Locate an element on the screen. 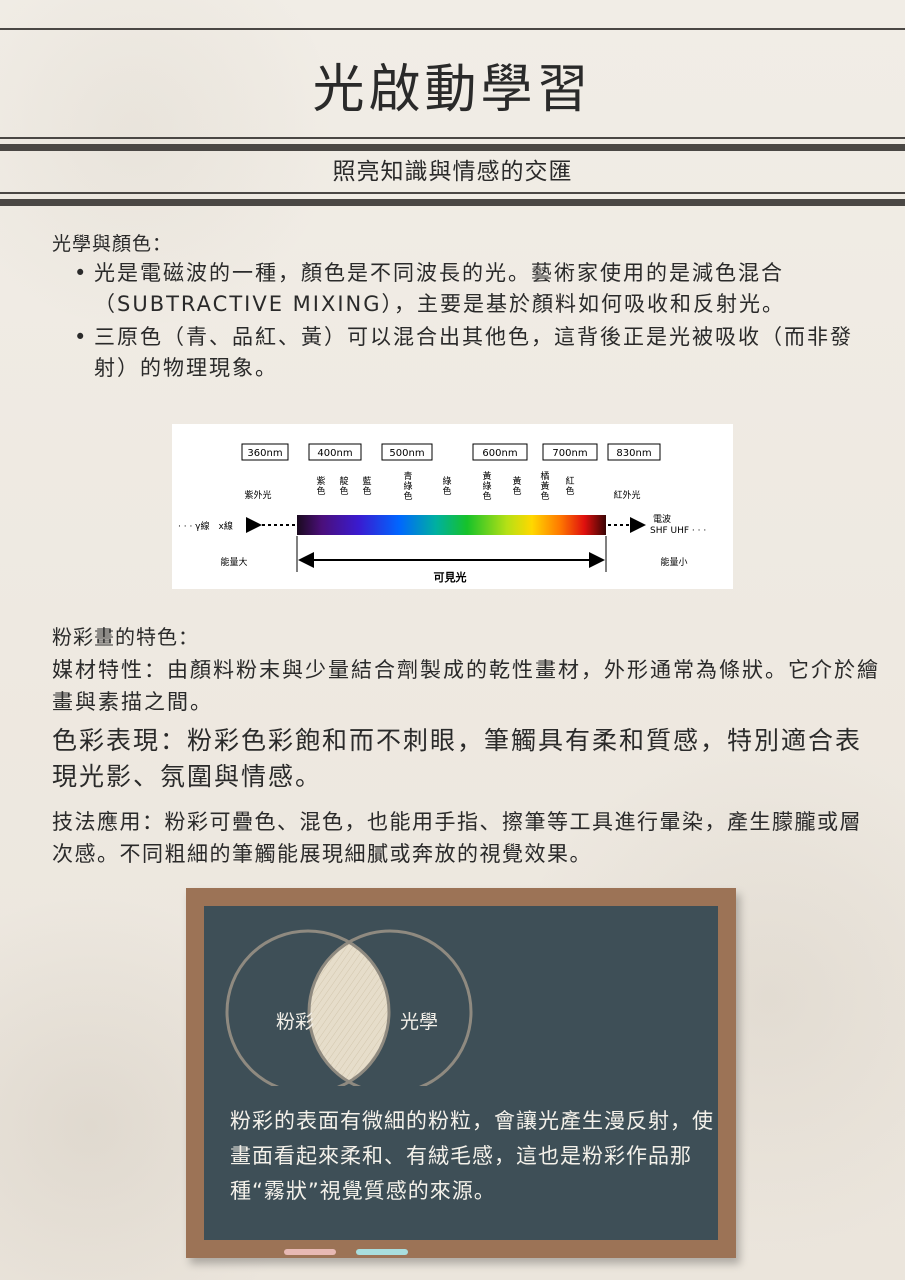 The image size is (905, 1280). wavelength-label: 830nm is located at coordinates (633, 453).